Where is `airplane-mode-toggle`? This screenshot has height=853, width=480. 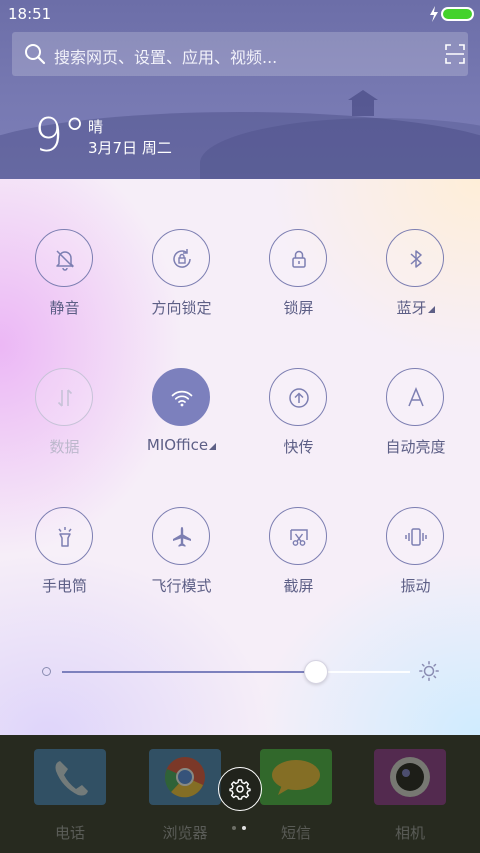 airplane-mode-toggle is located at coordinates (181, 536).